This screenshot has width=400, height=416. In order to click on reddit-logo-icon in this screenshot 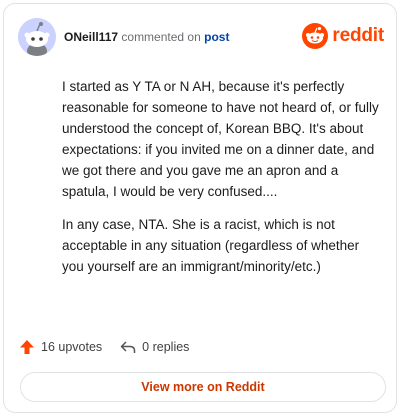, I will do `click(315, 36)`.